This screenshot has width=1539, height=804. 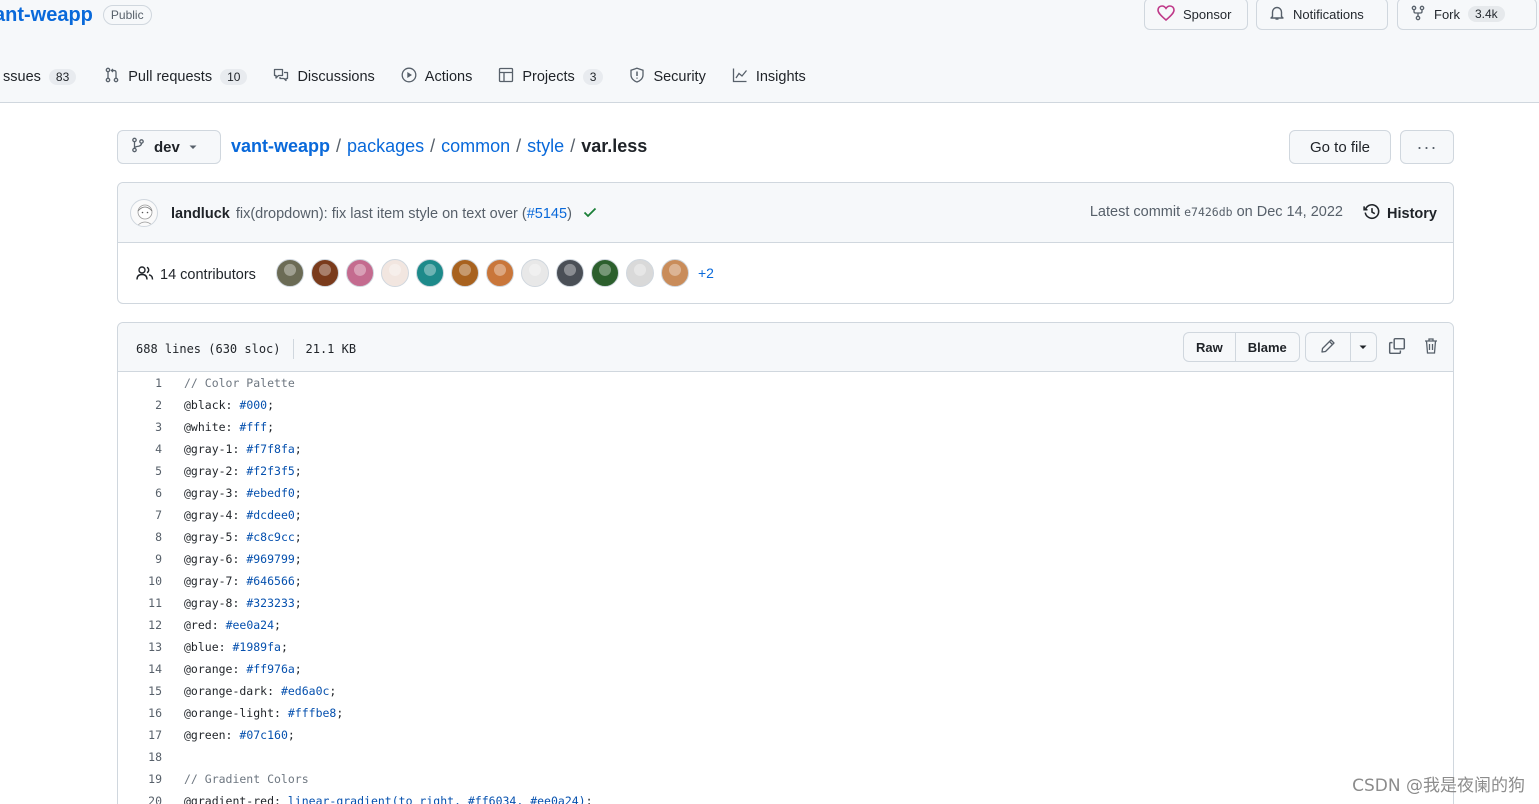 I want to click on less-value: #fff, so click(x=253, y=427).